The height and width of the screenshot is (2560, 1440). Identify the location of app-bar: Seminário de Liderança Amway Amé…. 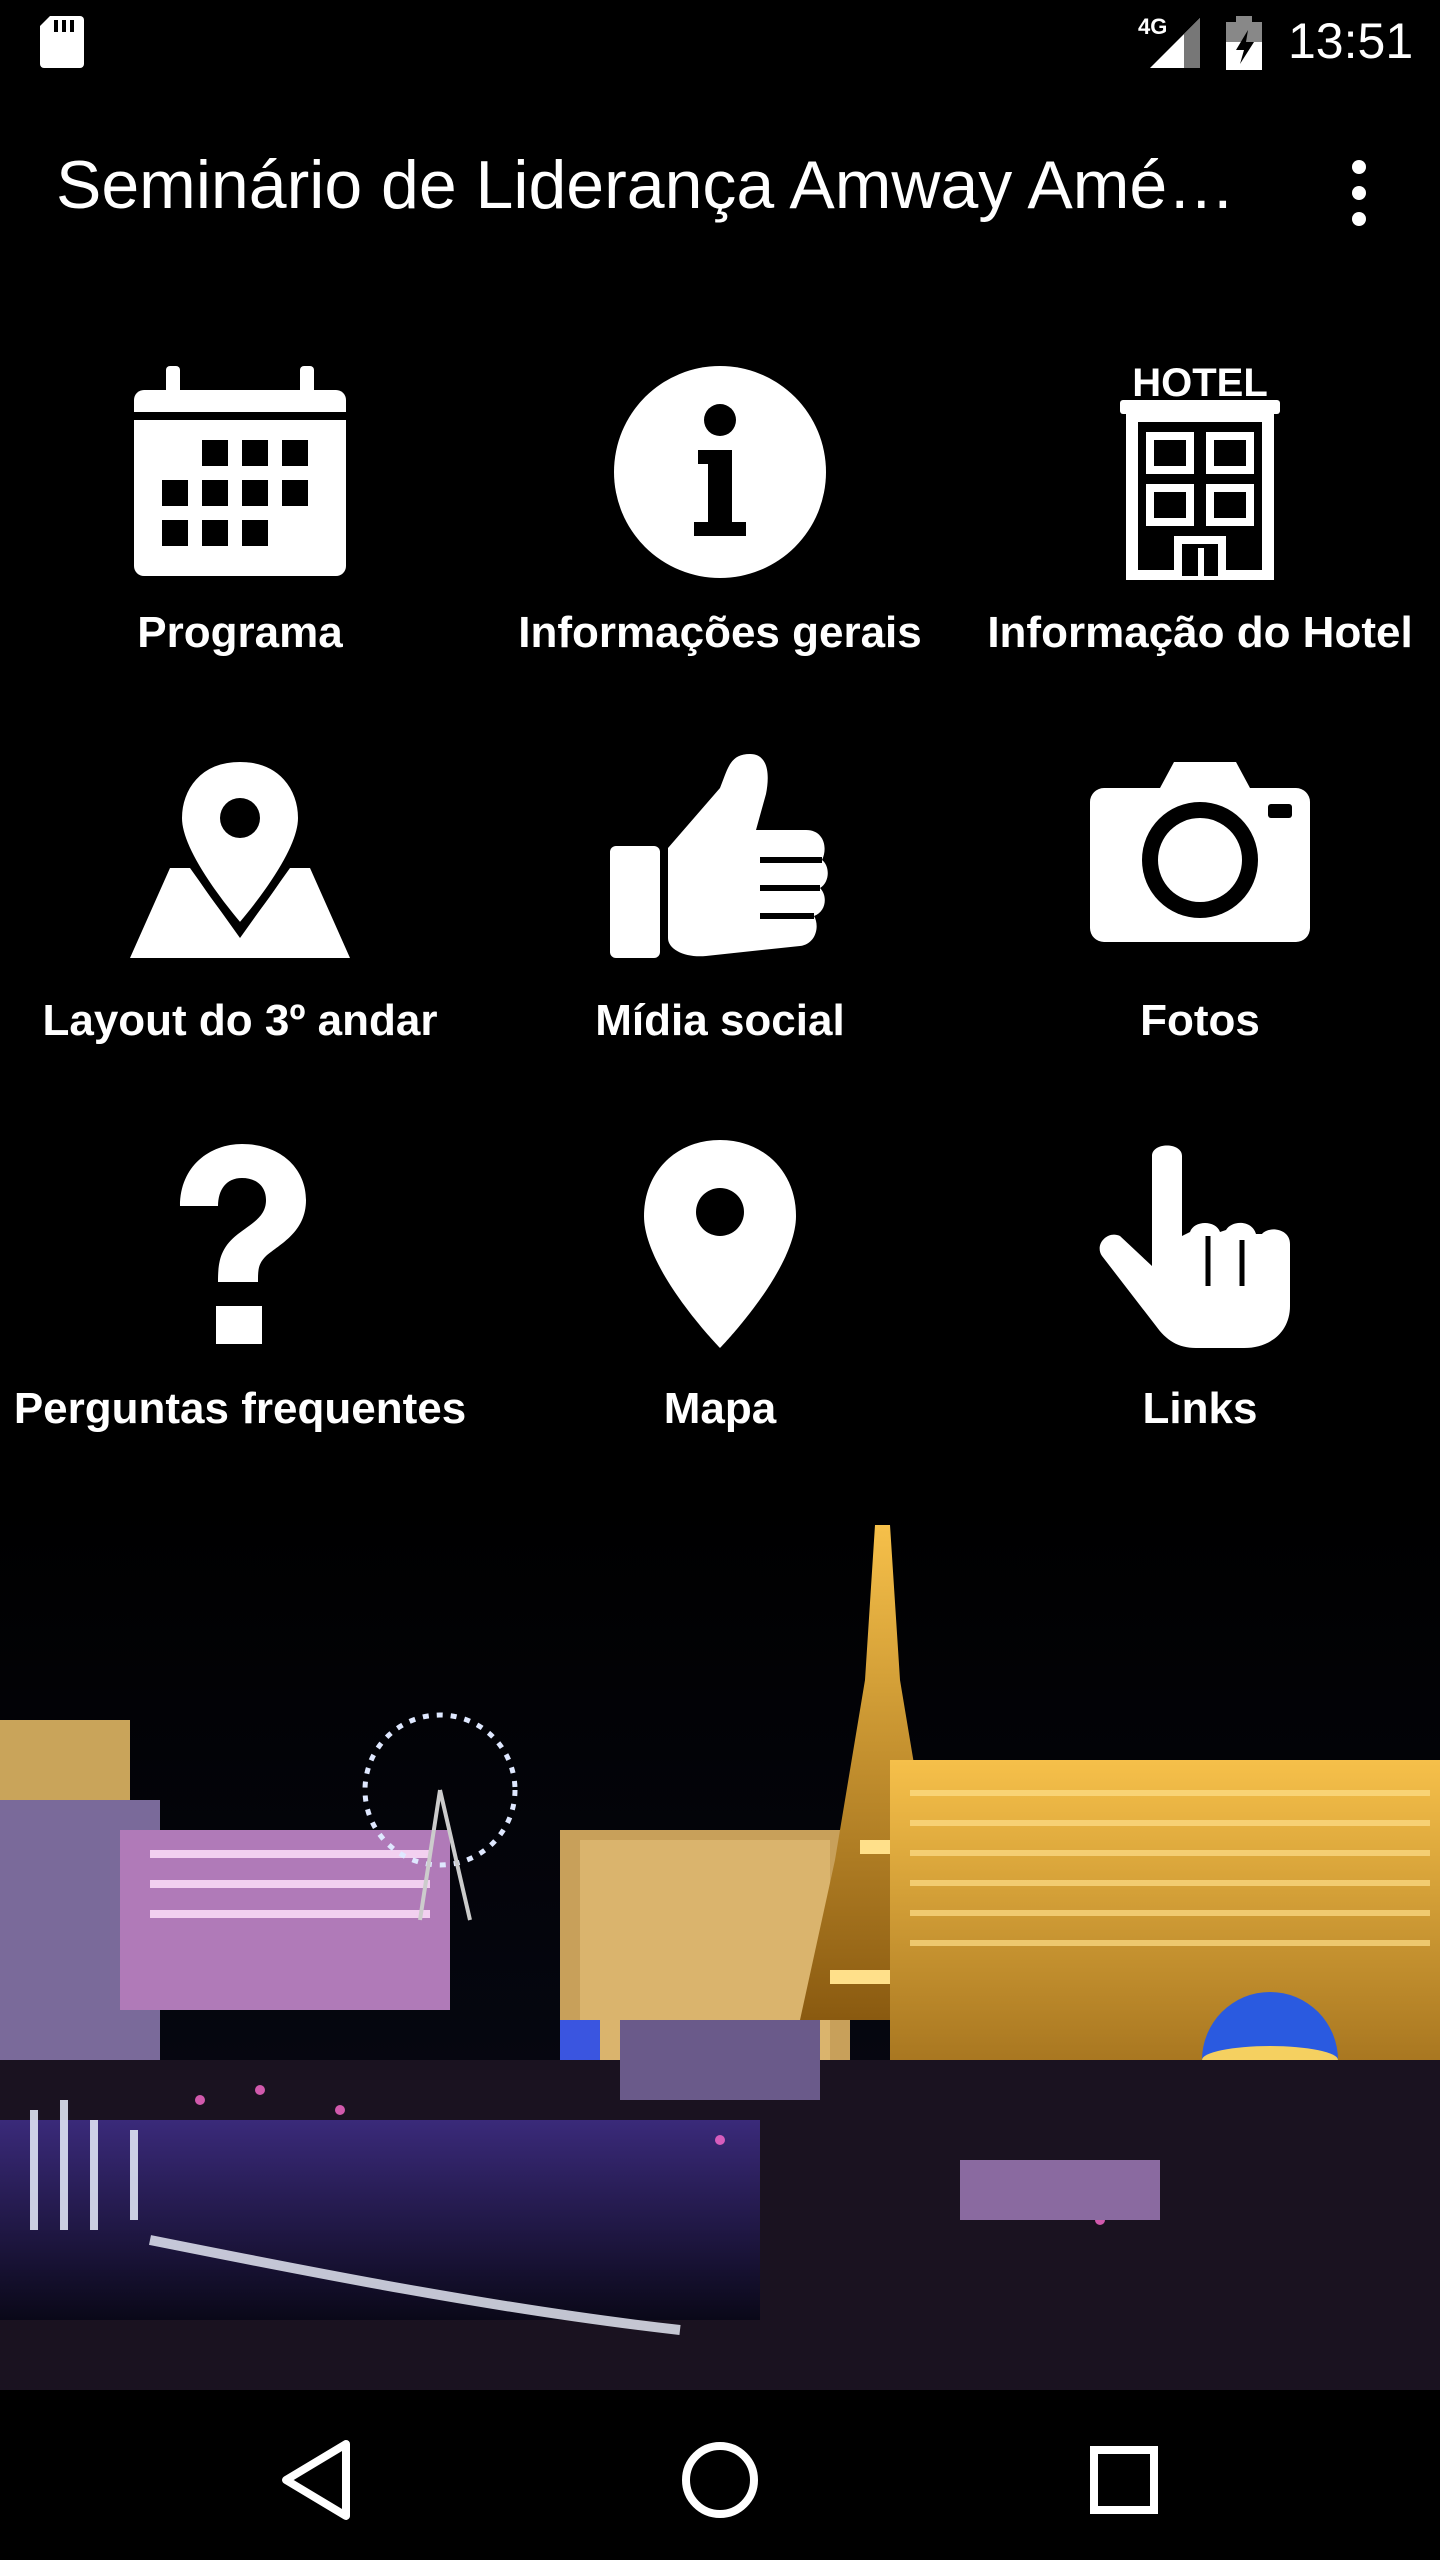
(720, 184).